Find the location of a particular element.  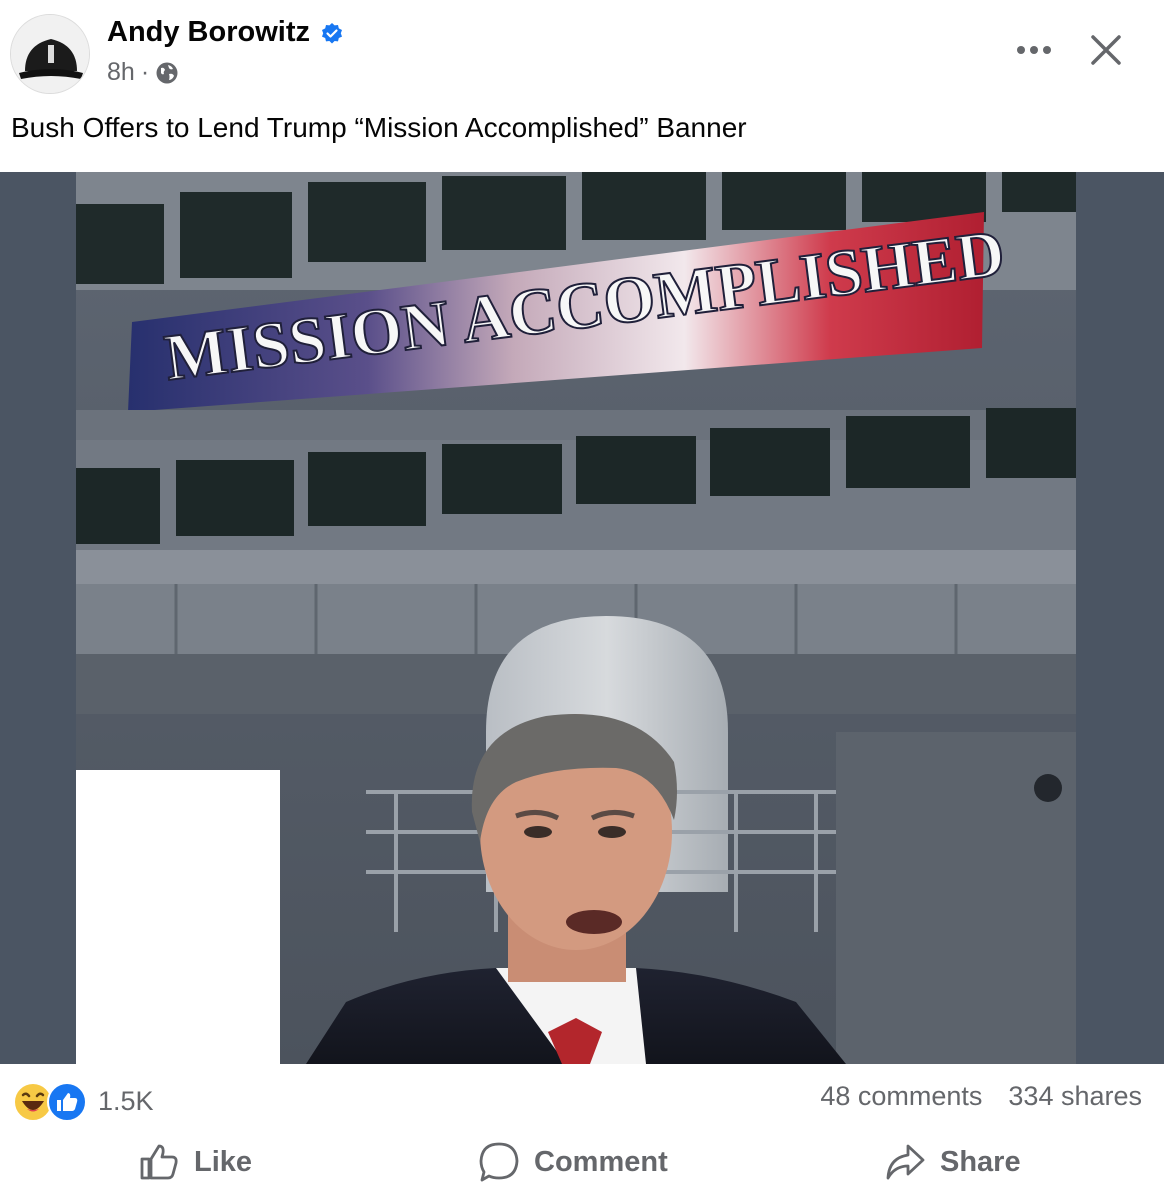

engagement-counts: 48 comments 334 shares is located at coordinates (981, 1096).